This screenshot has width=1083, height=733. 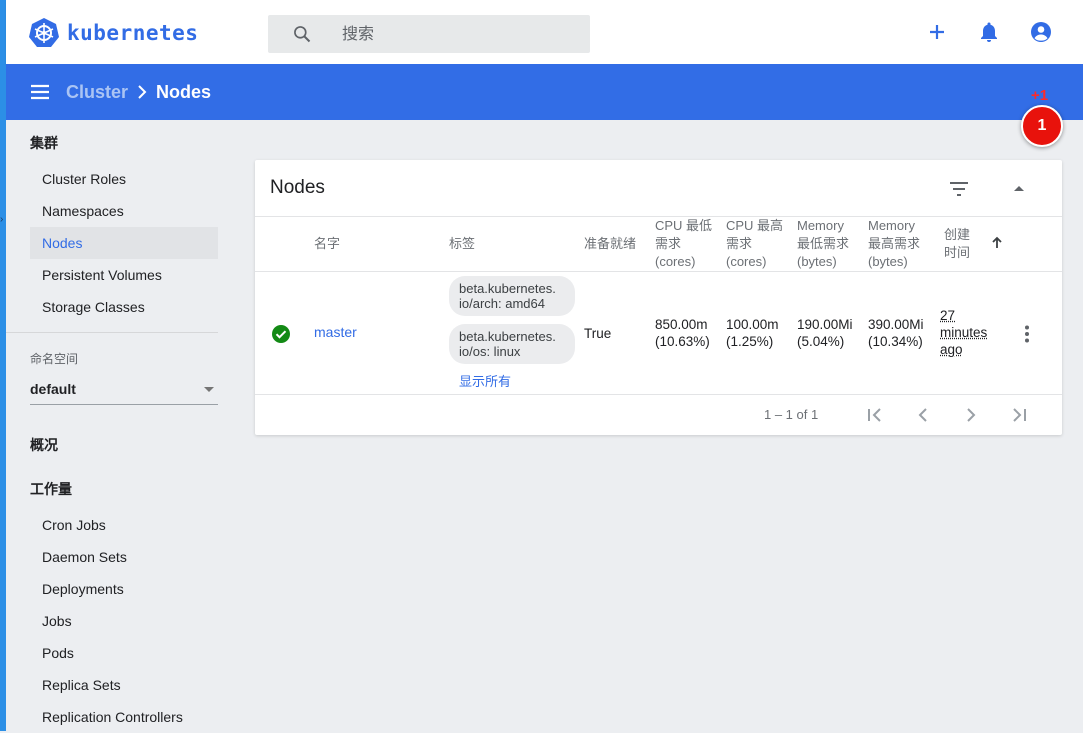 I want to click on value-line: 100.00m, so click(x=752, y=324).